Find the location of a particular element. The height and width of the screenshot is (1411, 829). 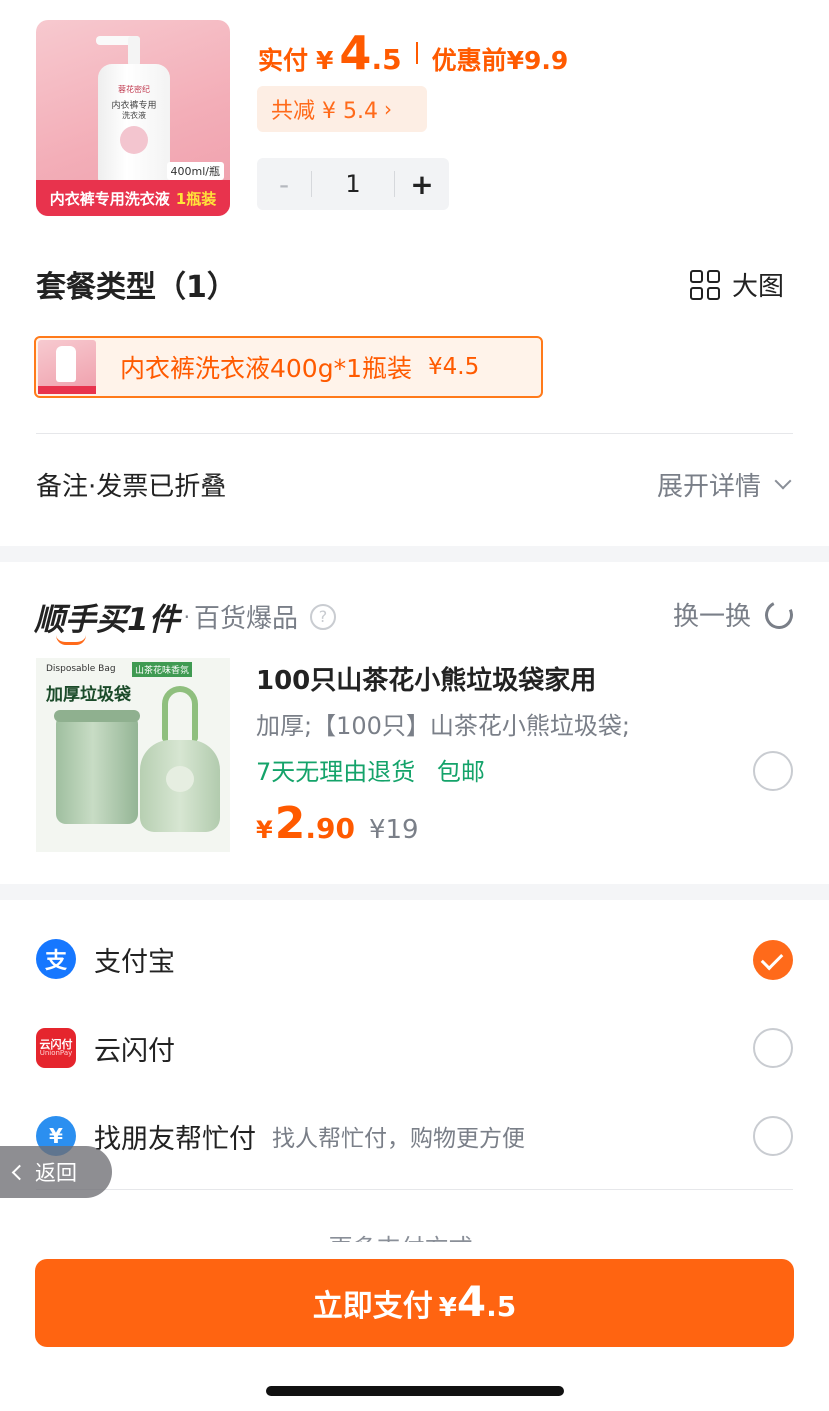

more-payment-methods: 更多支付方式 ⌄ is located at coordinates (414, 1235).